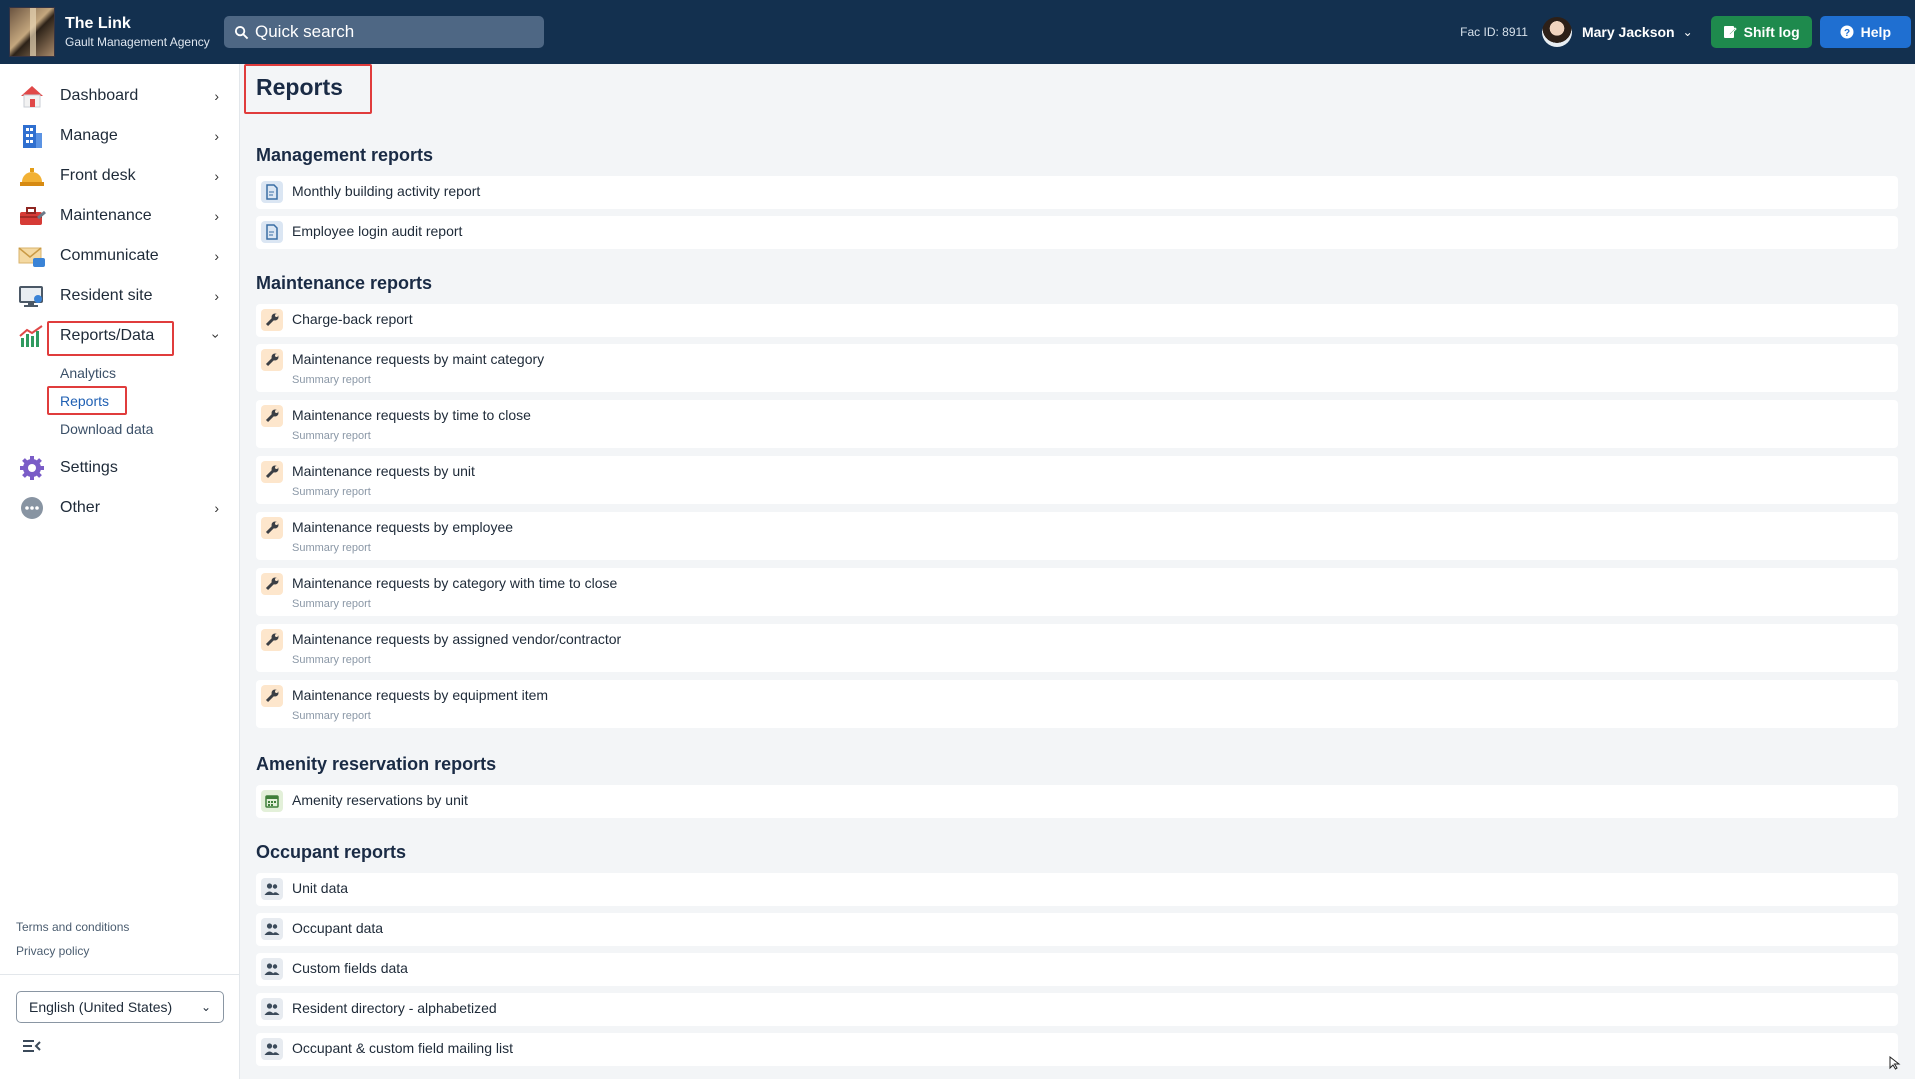  I want to click on sidebar-item-manage: Manage ›, so click(119, 136).